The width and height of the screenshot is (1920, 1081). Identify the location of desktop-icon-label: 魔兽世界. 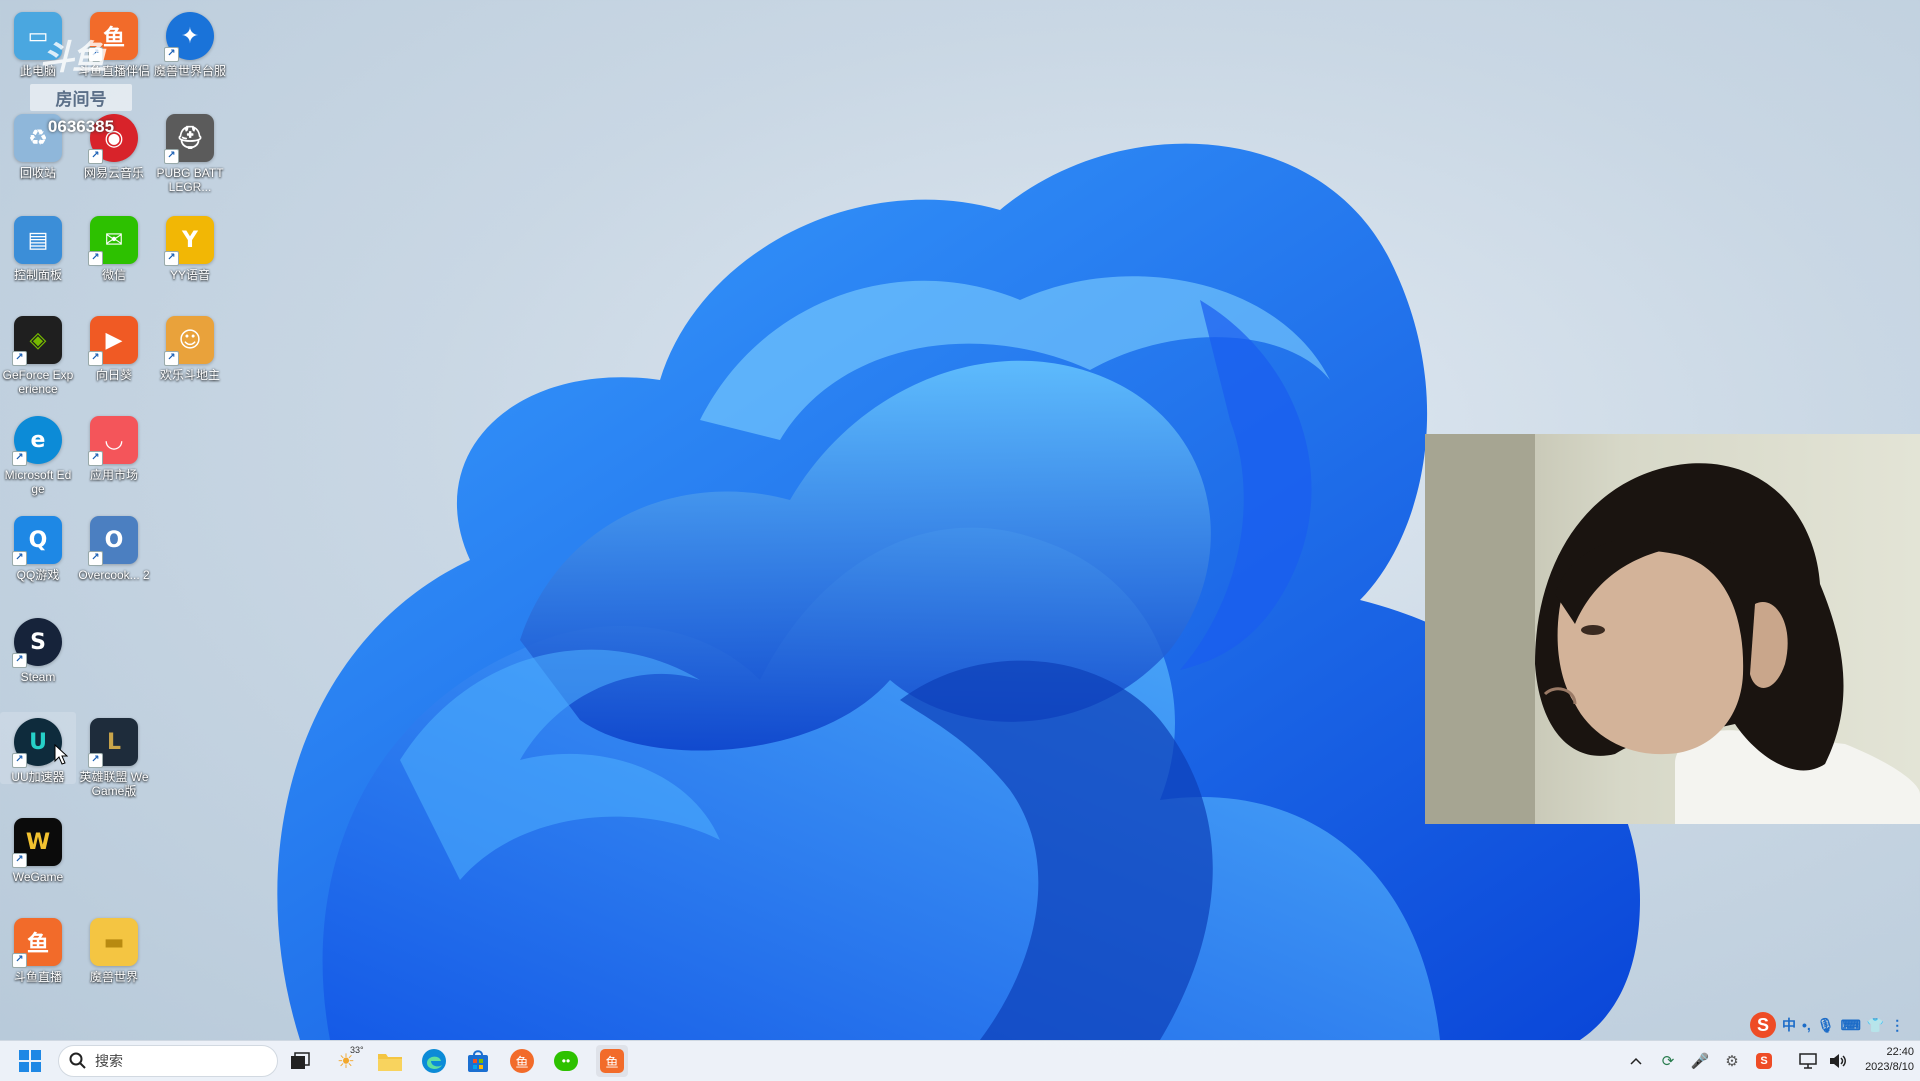
(113, 977).